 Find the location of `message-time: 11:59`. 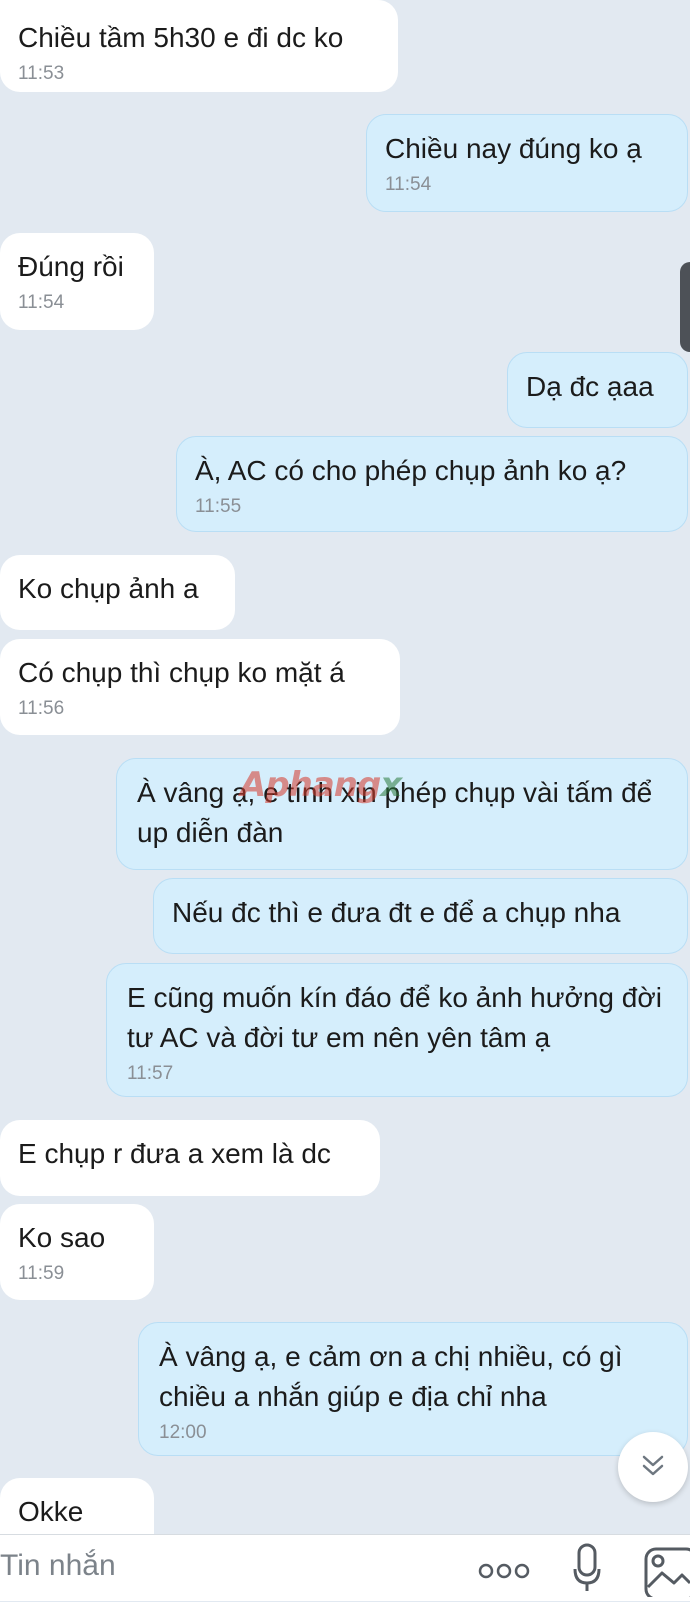

message-time: 11:59 is located at coordinates (41, 1273).